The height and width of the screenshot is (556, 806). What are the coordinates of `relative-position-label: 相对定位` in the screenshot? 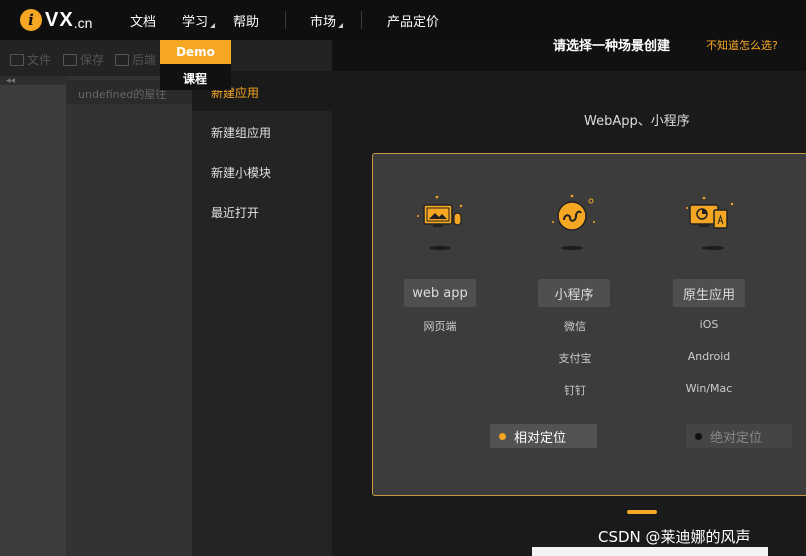 It's located at (540, 438).